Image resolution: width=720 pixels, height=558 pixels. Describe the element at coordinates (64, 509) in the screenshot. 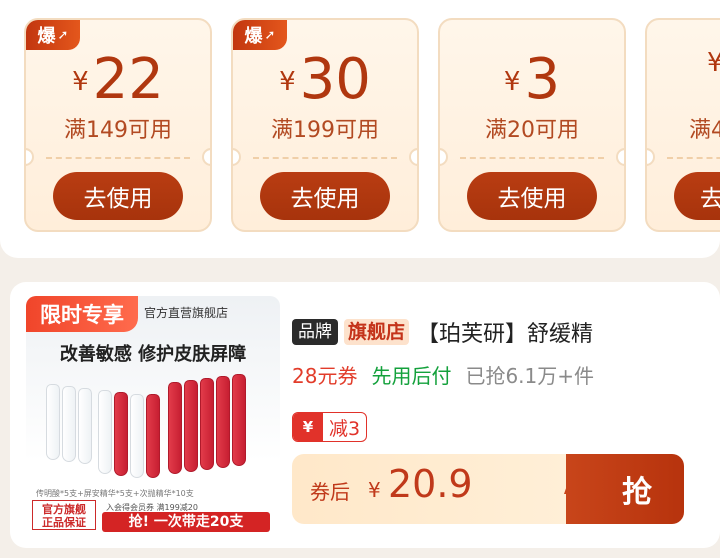

I see `brand-box-line: 官方旗舰` at that location.